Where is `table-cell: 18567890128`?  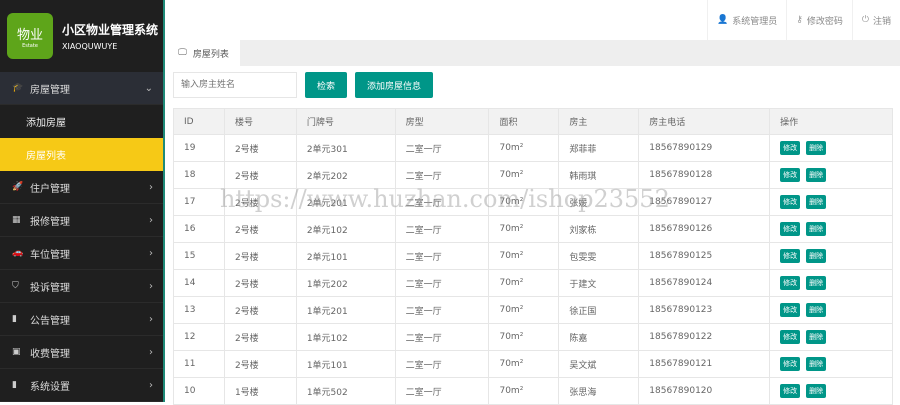
table-cell: 18567890128 is located at coordinates (704, 175).